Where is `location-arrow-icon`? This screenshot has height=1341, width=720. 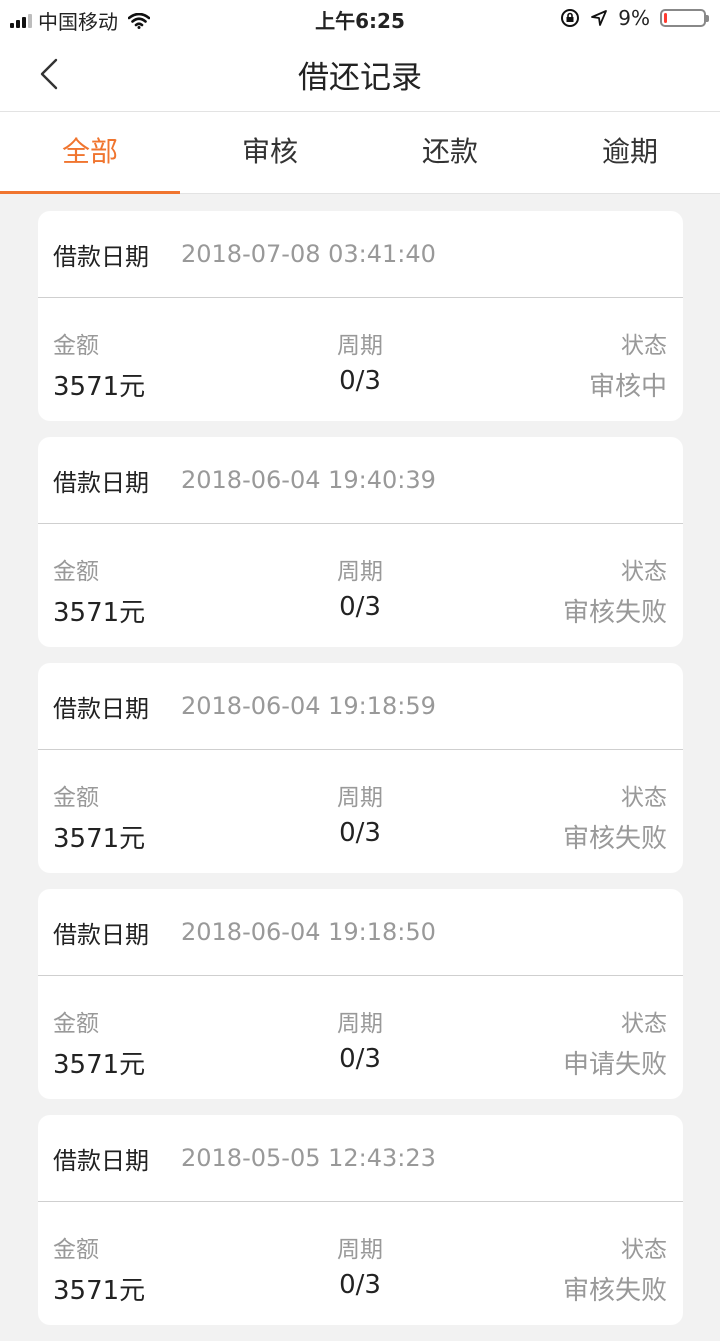 location-arrow-icon is located at coordinates (599, 18).